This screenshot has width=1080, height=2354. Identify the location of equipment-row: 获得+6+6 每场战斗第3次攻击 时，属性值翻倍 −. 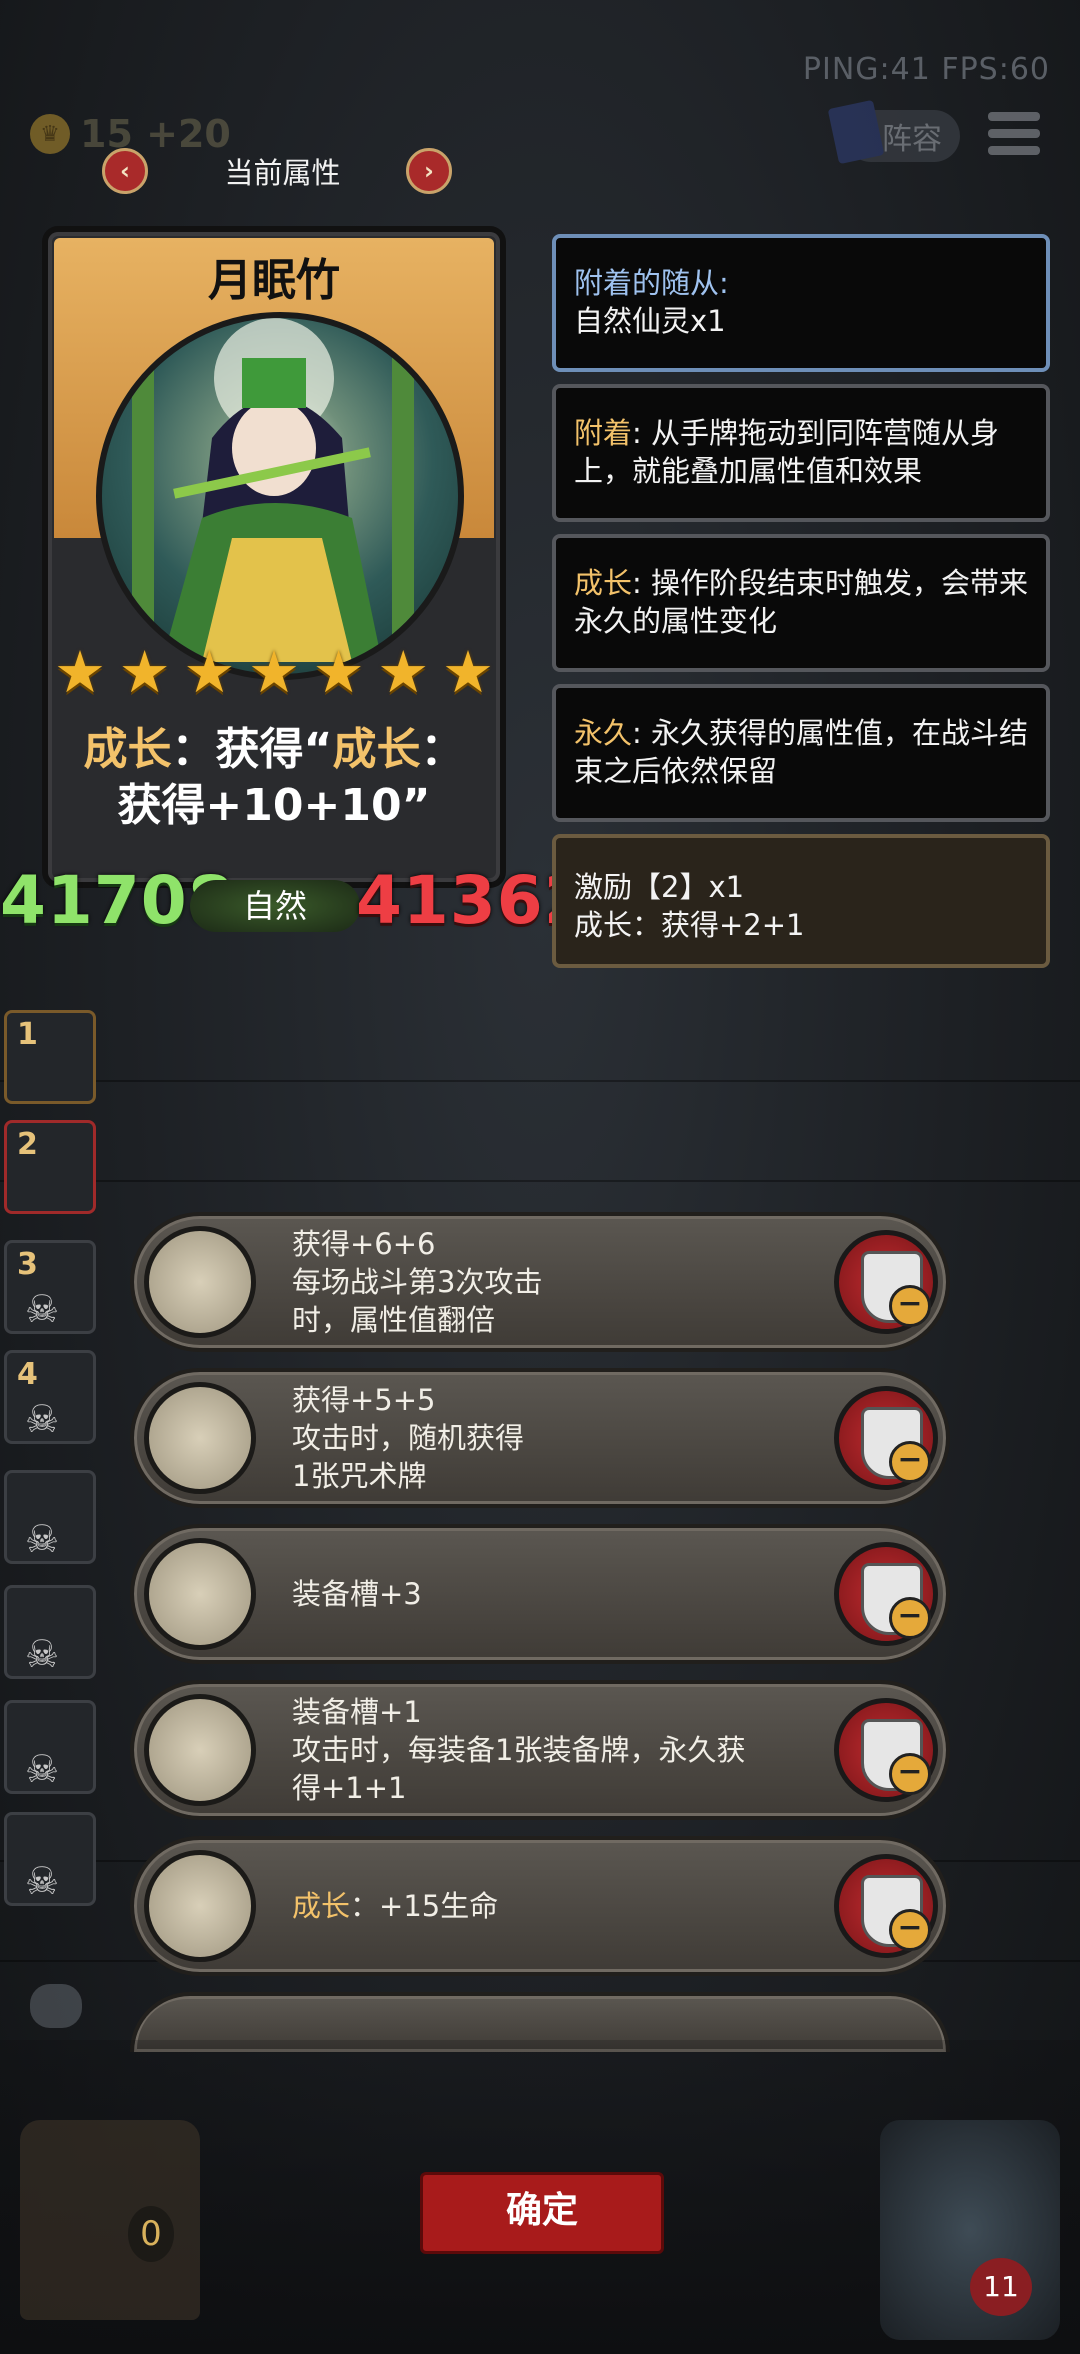
(540, 1282).